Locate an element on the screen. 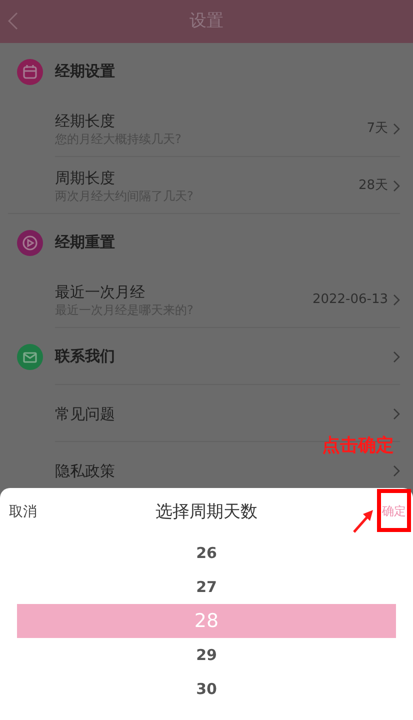 The height and width of the screenshot is (720, 413). row-title: 隐私政策 is located at coordinates (85, 470).